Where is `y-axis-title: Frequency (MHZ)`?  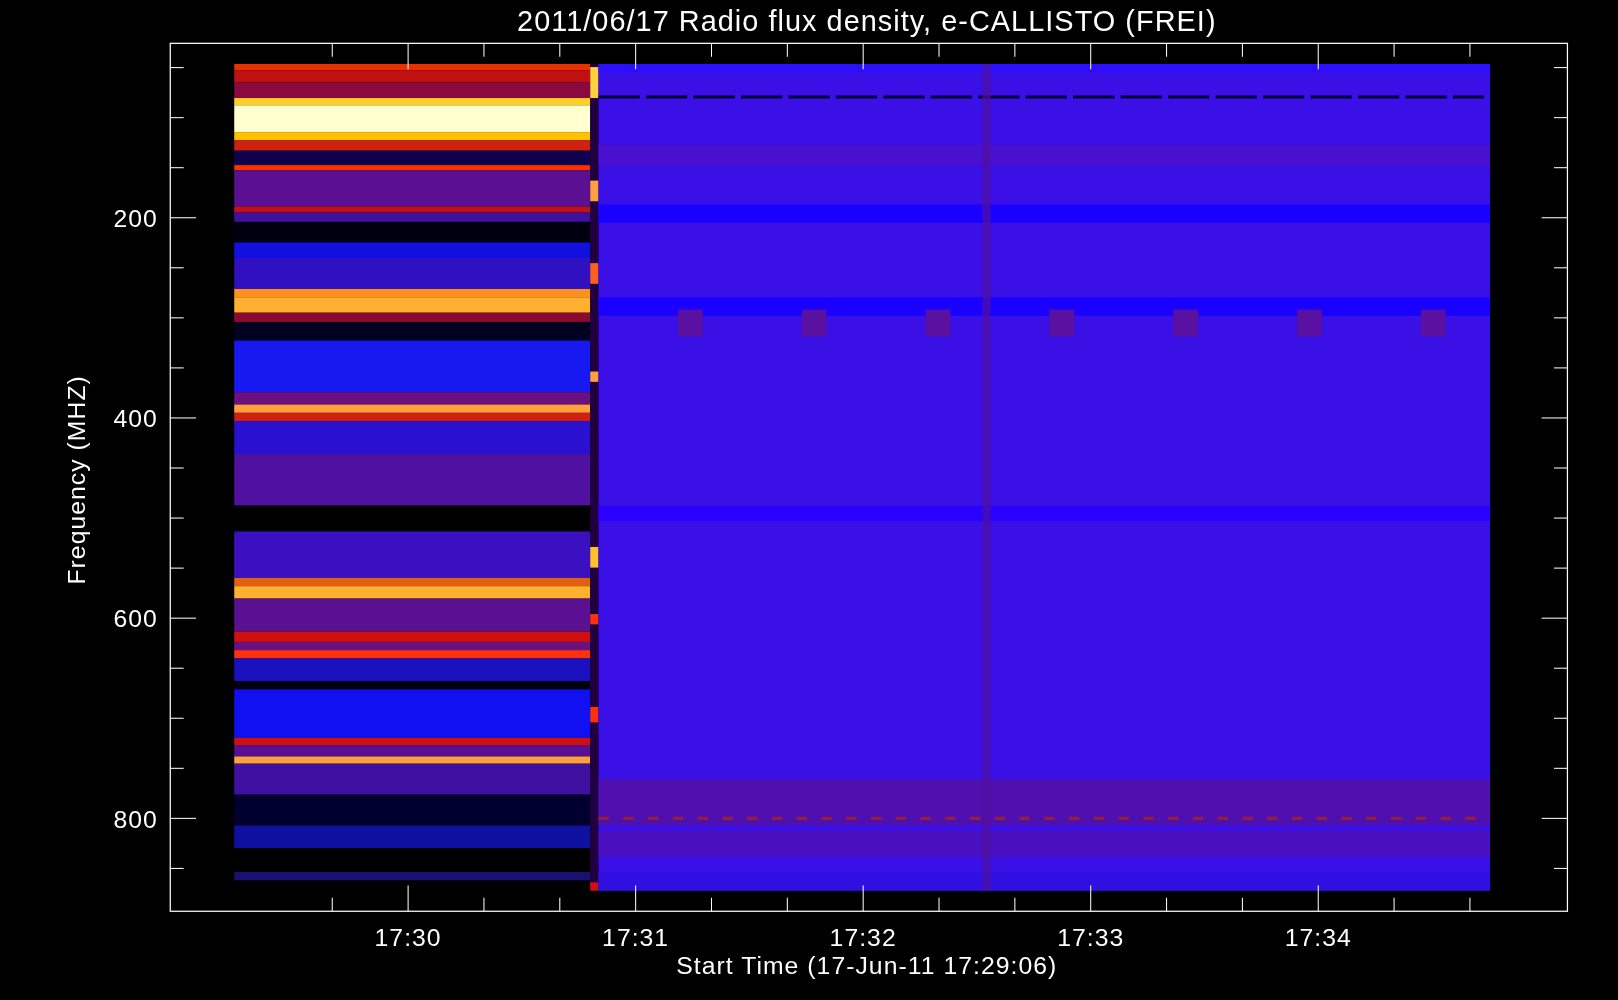 y-axis-title: Frequency (MHZ) is located at coordinates (76, 480).